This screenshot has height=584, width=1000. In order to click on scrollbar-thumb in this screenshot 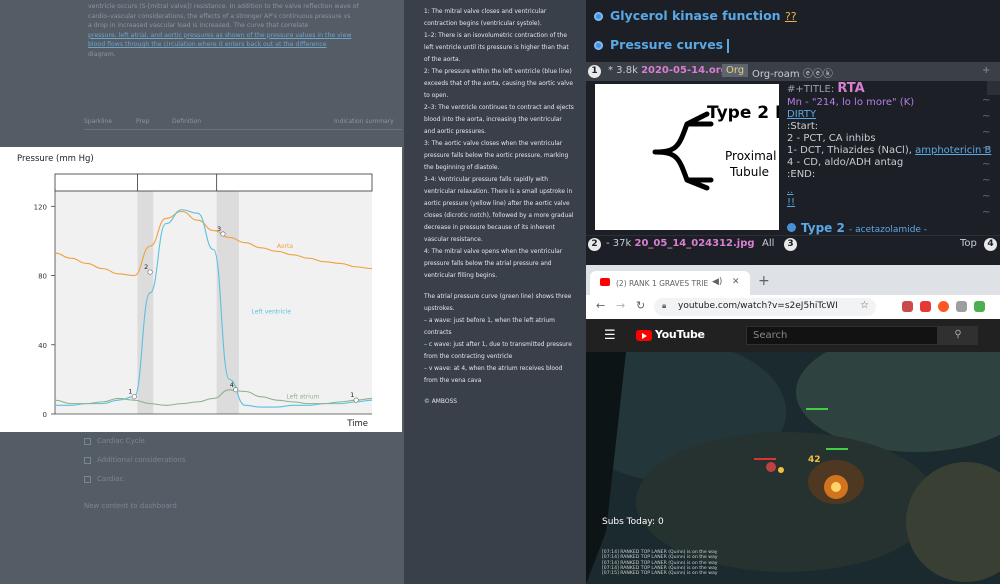, I will do `click(993, 88)`.